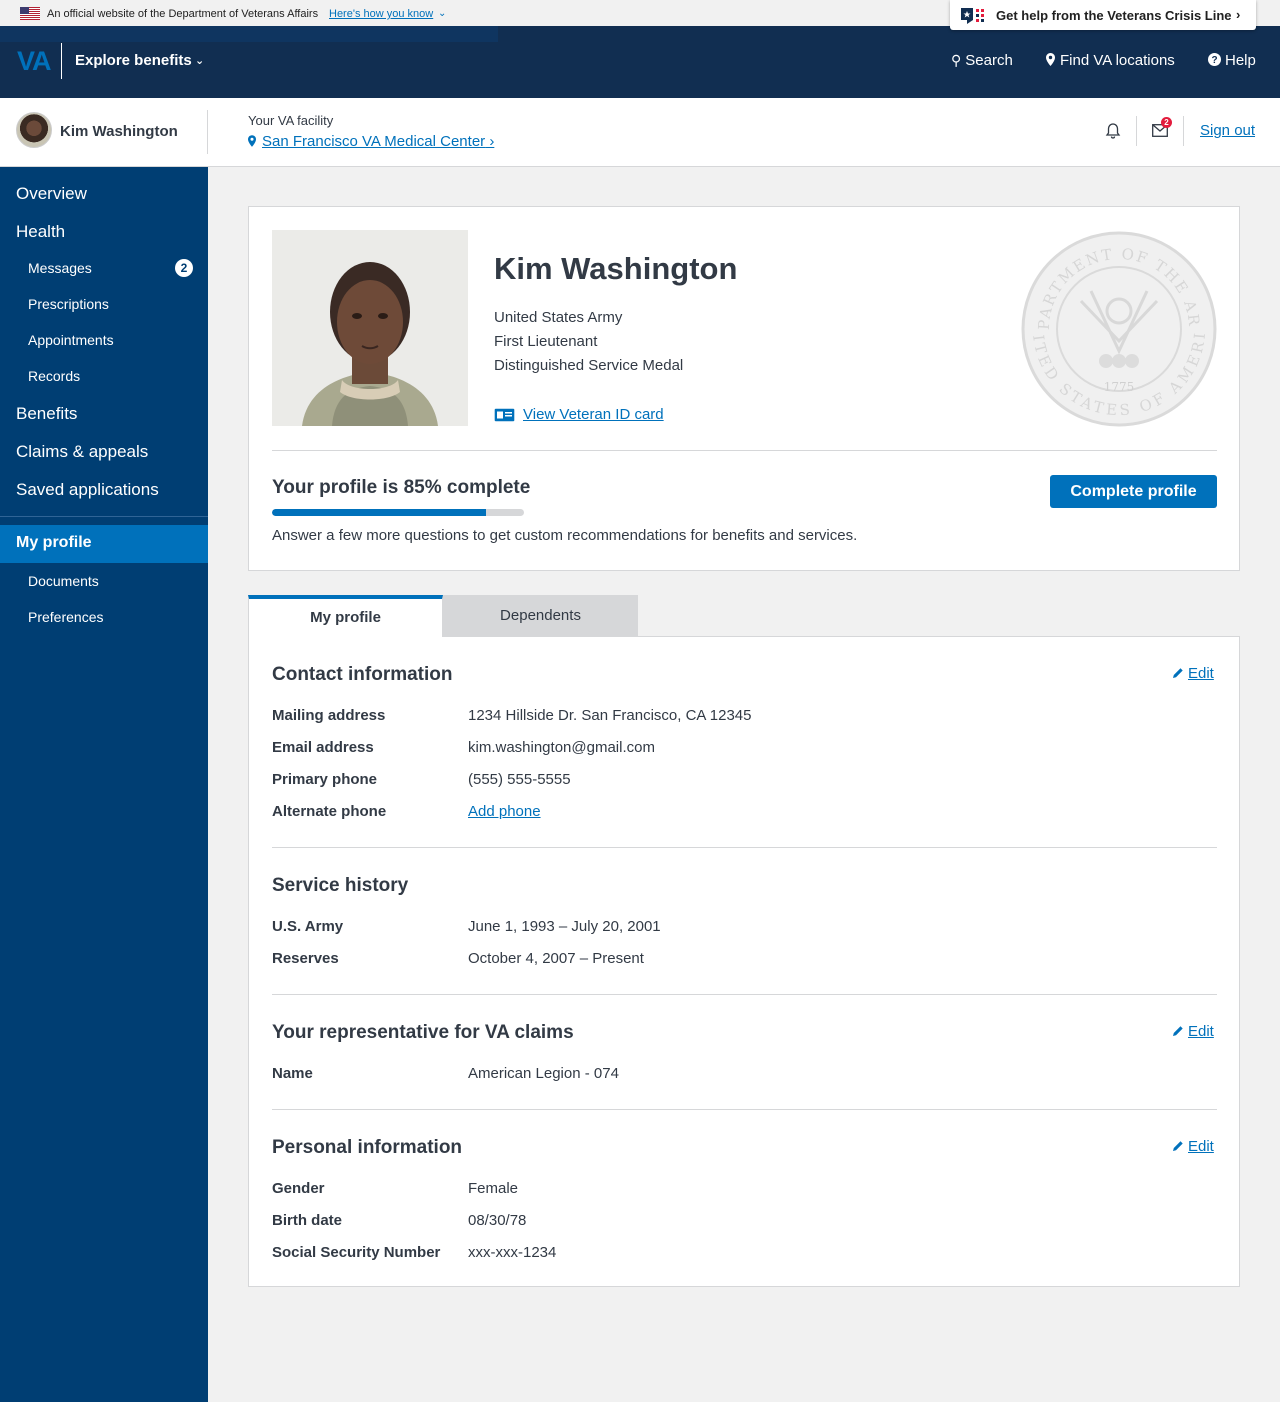 Image resolution: width=1280 pixels, height=1402 pixels. What do you see at coordinates (104, 516) in the screenshot?
I see `sidebar-divider` at bounding box center [104, 516].